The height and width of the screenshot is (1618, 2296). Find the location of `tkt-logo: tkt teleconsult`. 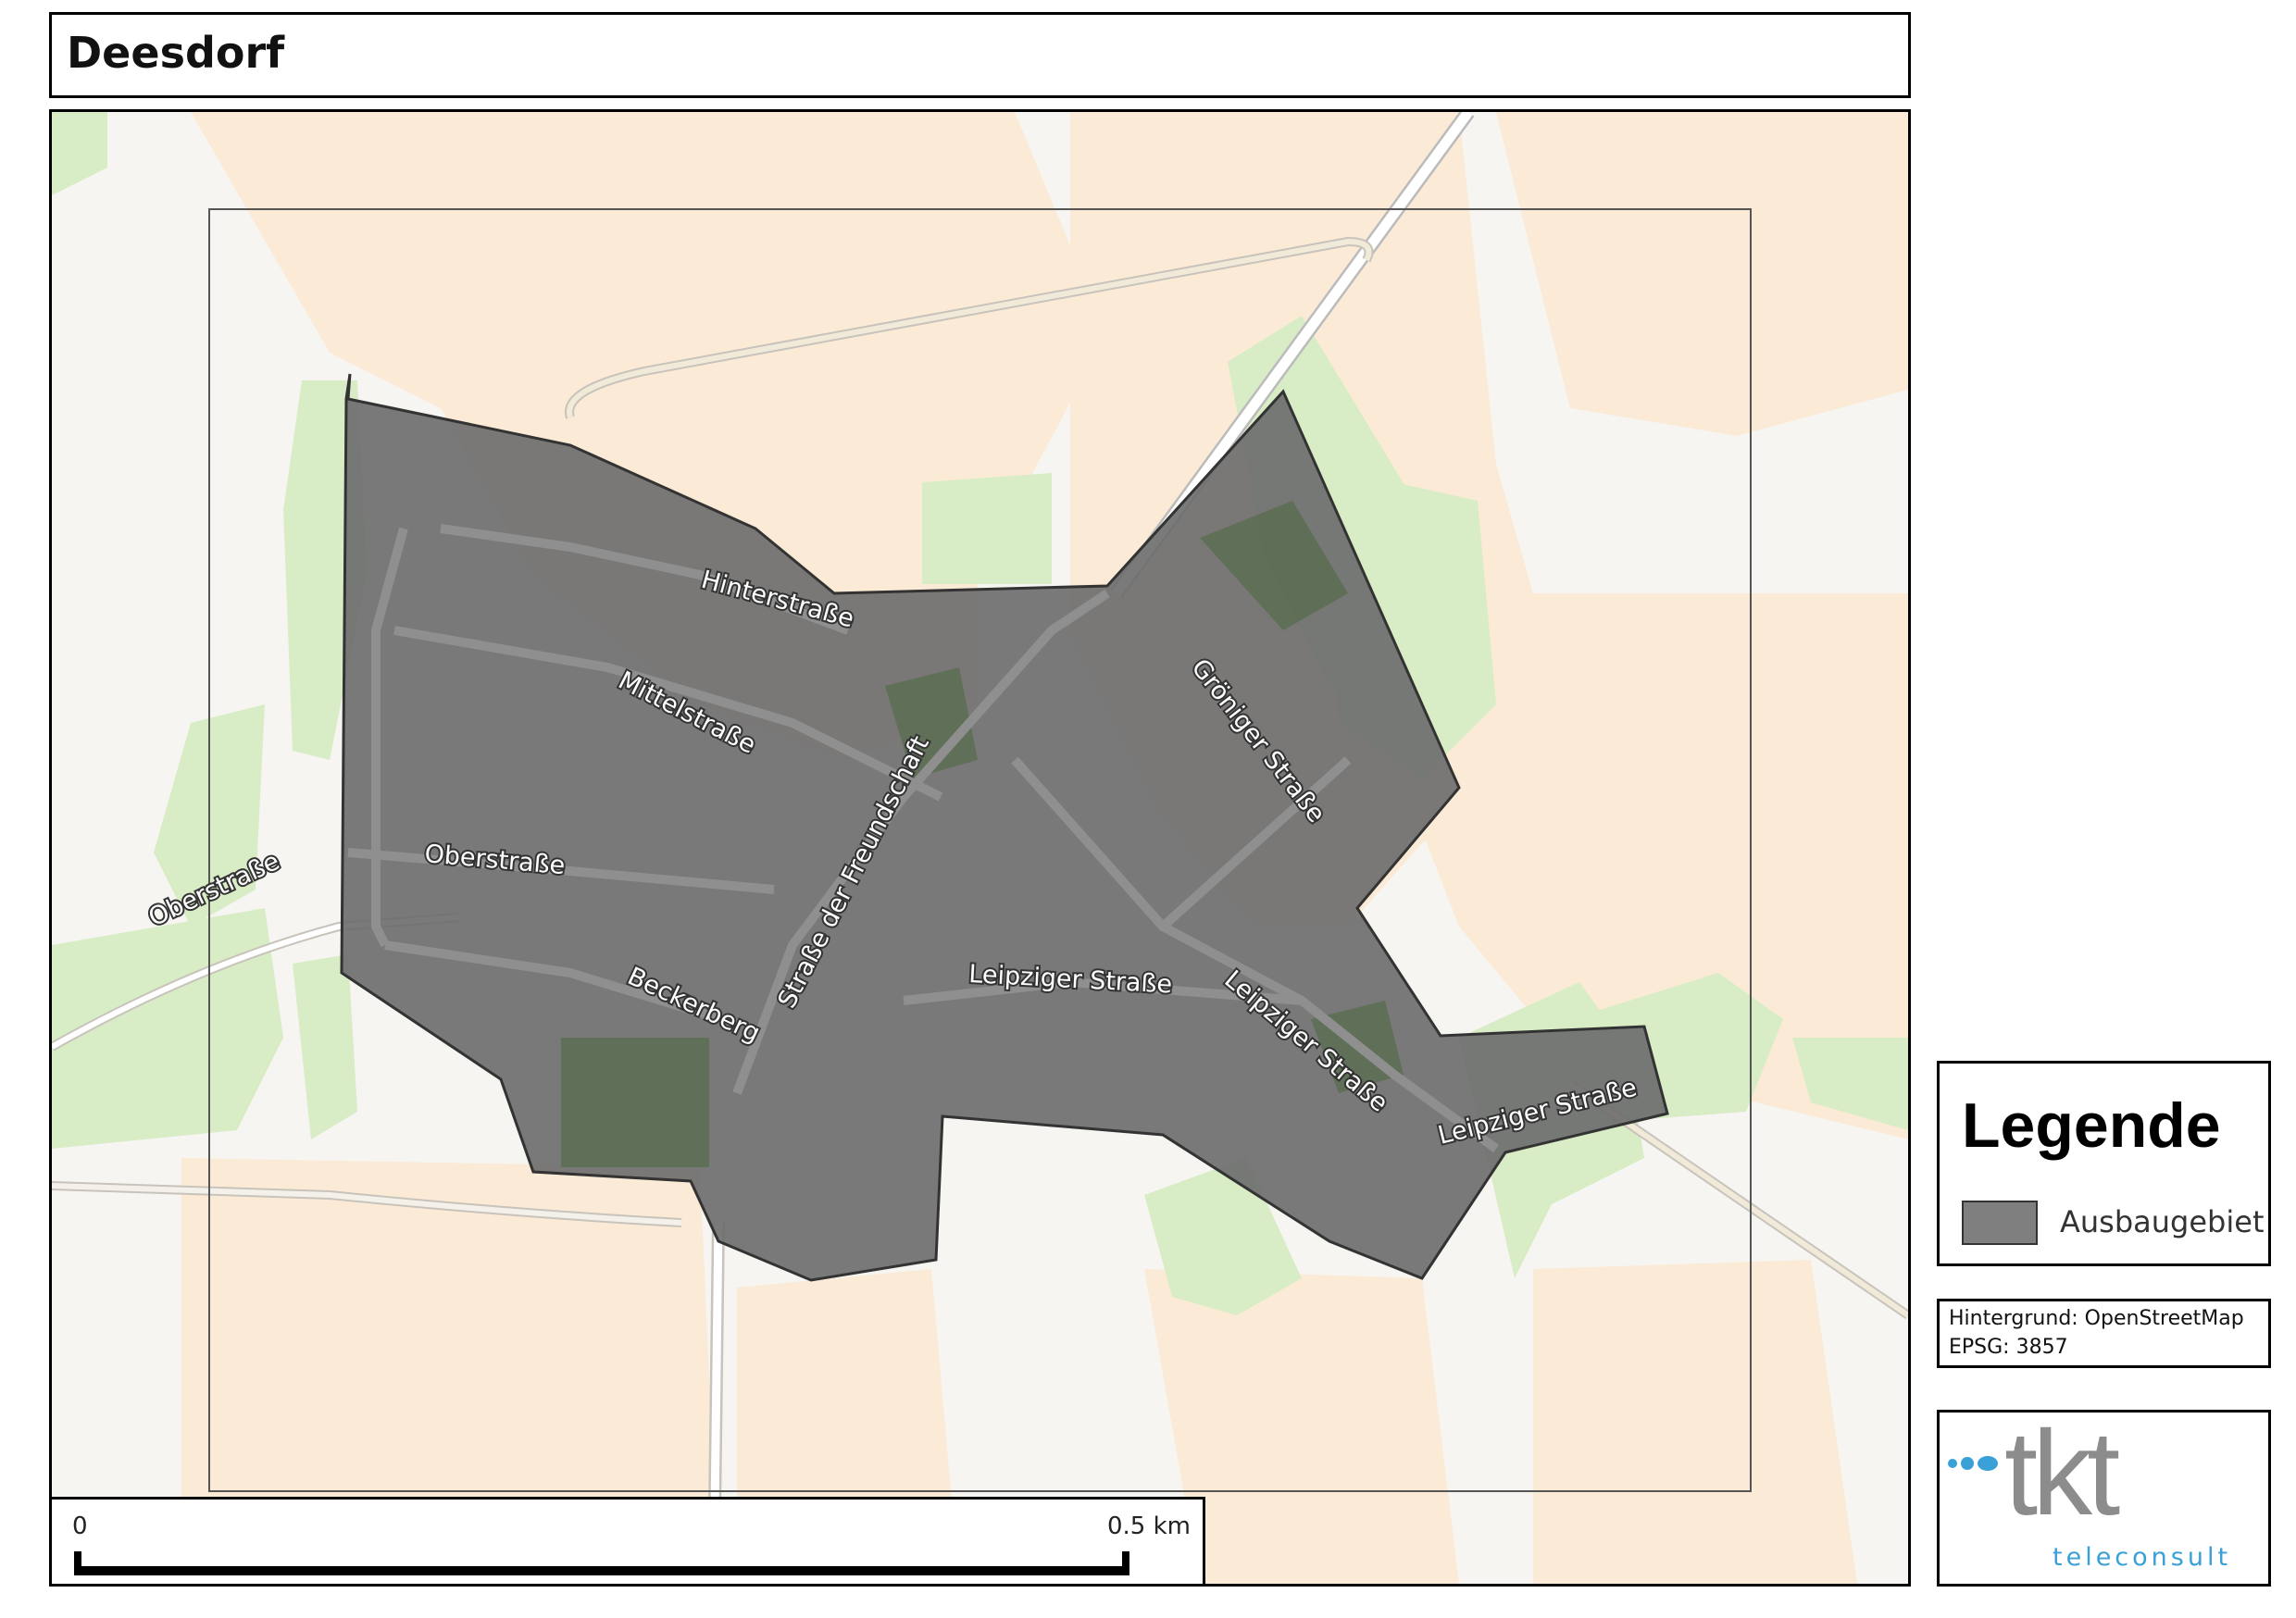

tkt-logo: tkt teleconsult is located at coordinates (2089, 1492).